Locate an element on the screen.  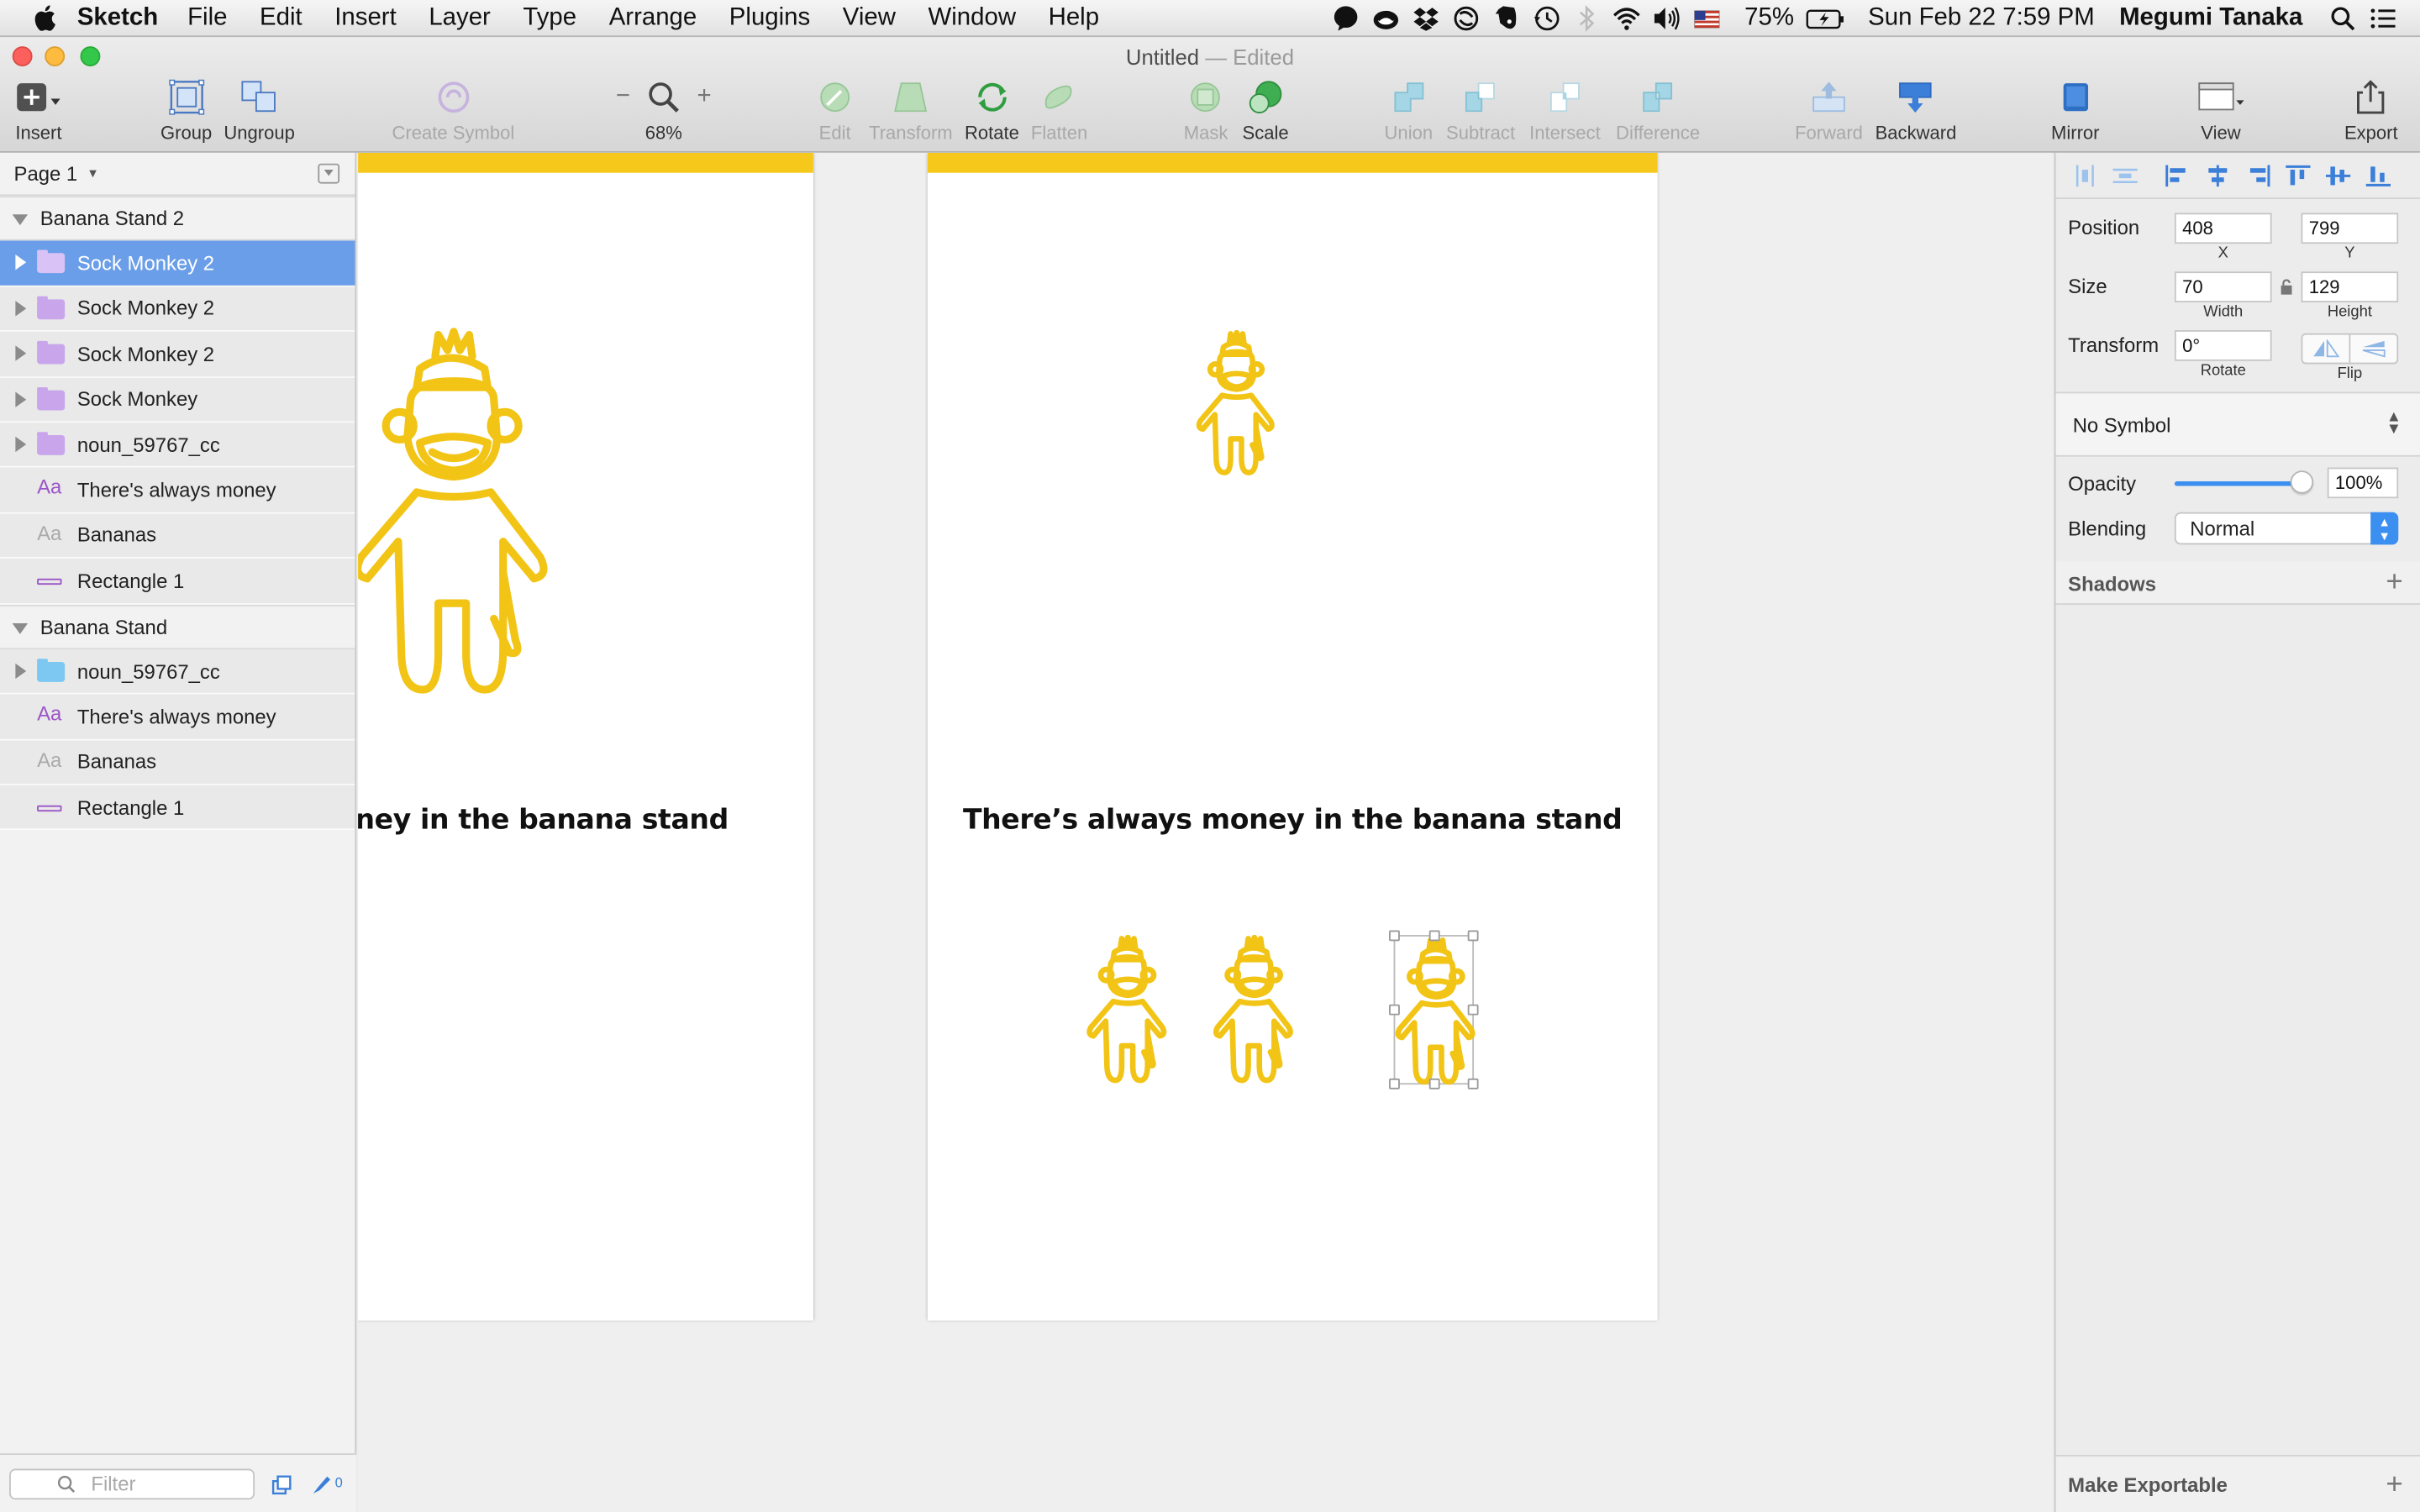
lock-aspect-icon is located at coordinates (2287, 287).